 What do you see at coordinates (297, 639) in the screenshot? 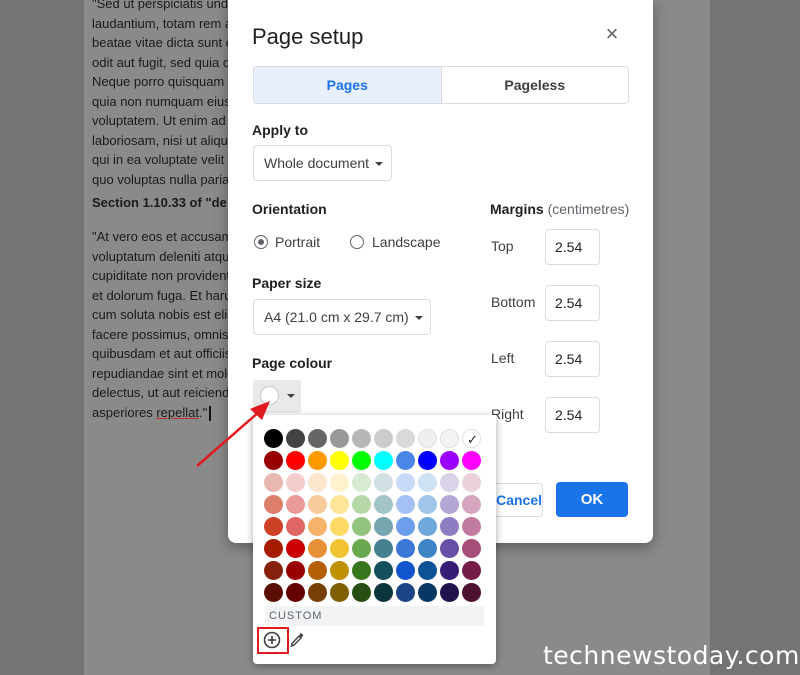
I see `eyedropper-icon` at bounding box center [297, 639].